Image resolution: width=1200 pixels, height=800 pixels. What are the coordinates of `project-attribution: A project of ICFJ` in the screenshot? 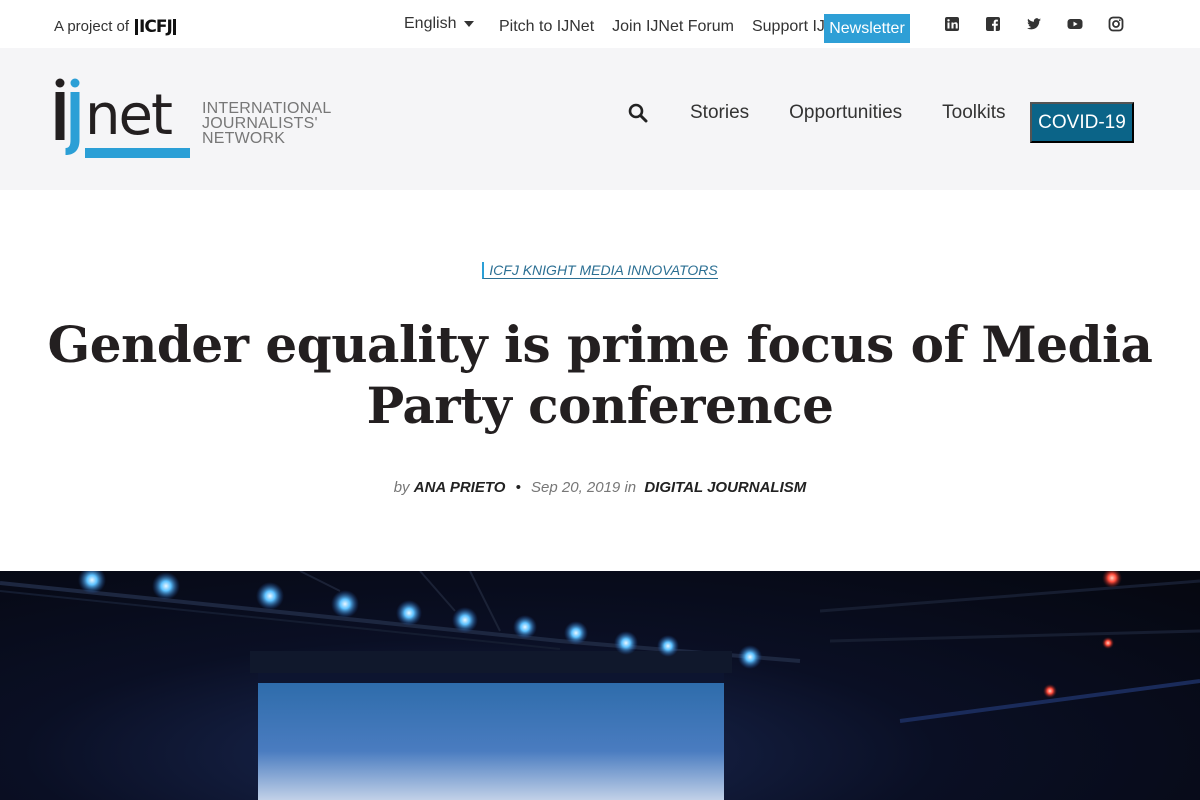 It's located at (115, 26).